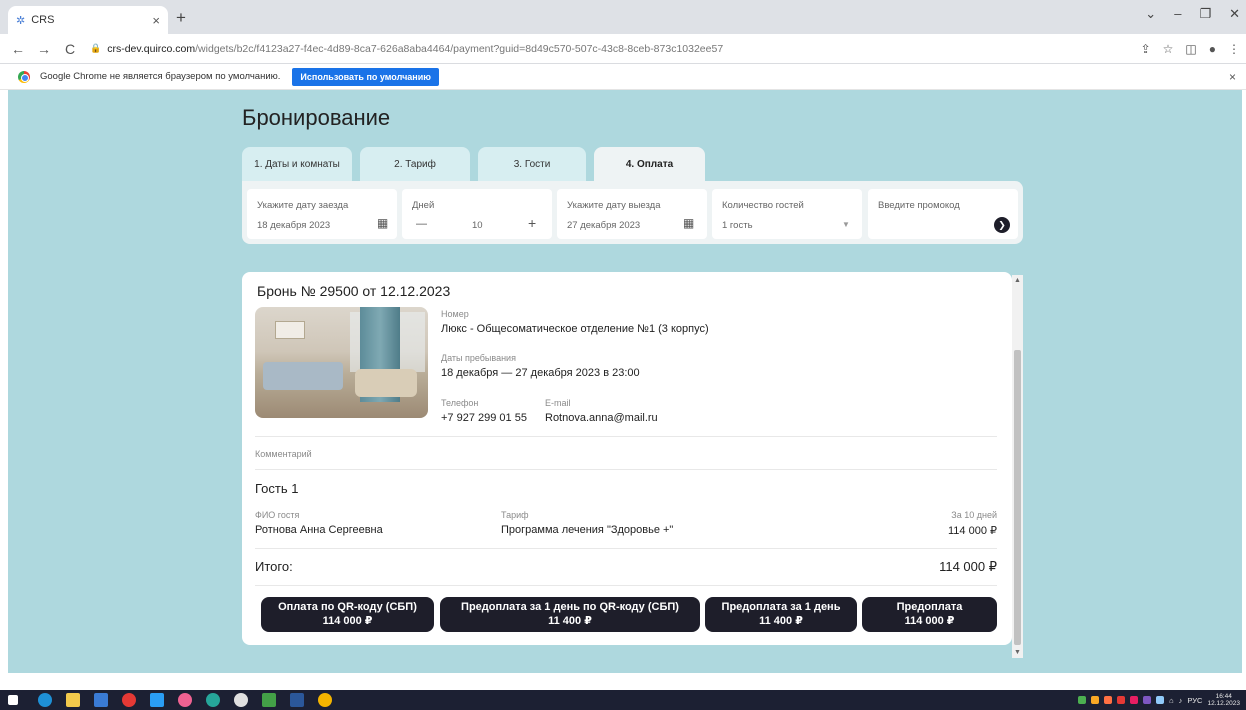 This screenshot has height=710, width=1246. What do you see at coordinates (1232, 77) in the screenshot?
I see `infobar-close-icon: ×` at bounding box center [1232, 77].